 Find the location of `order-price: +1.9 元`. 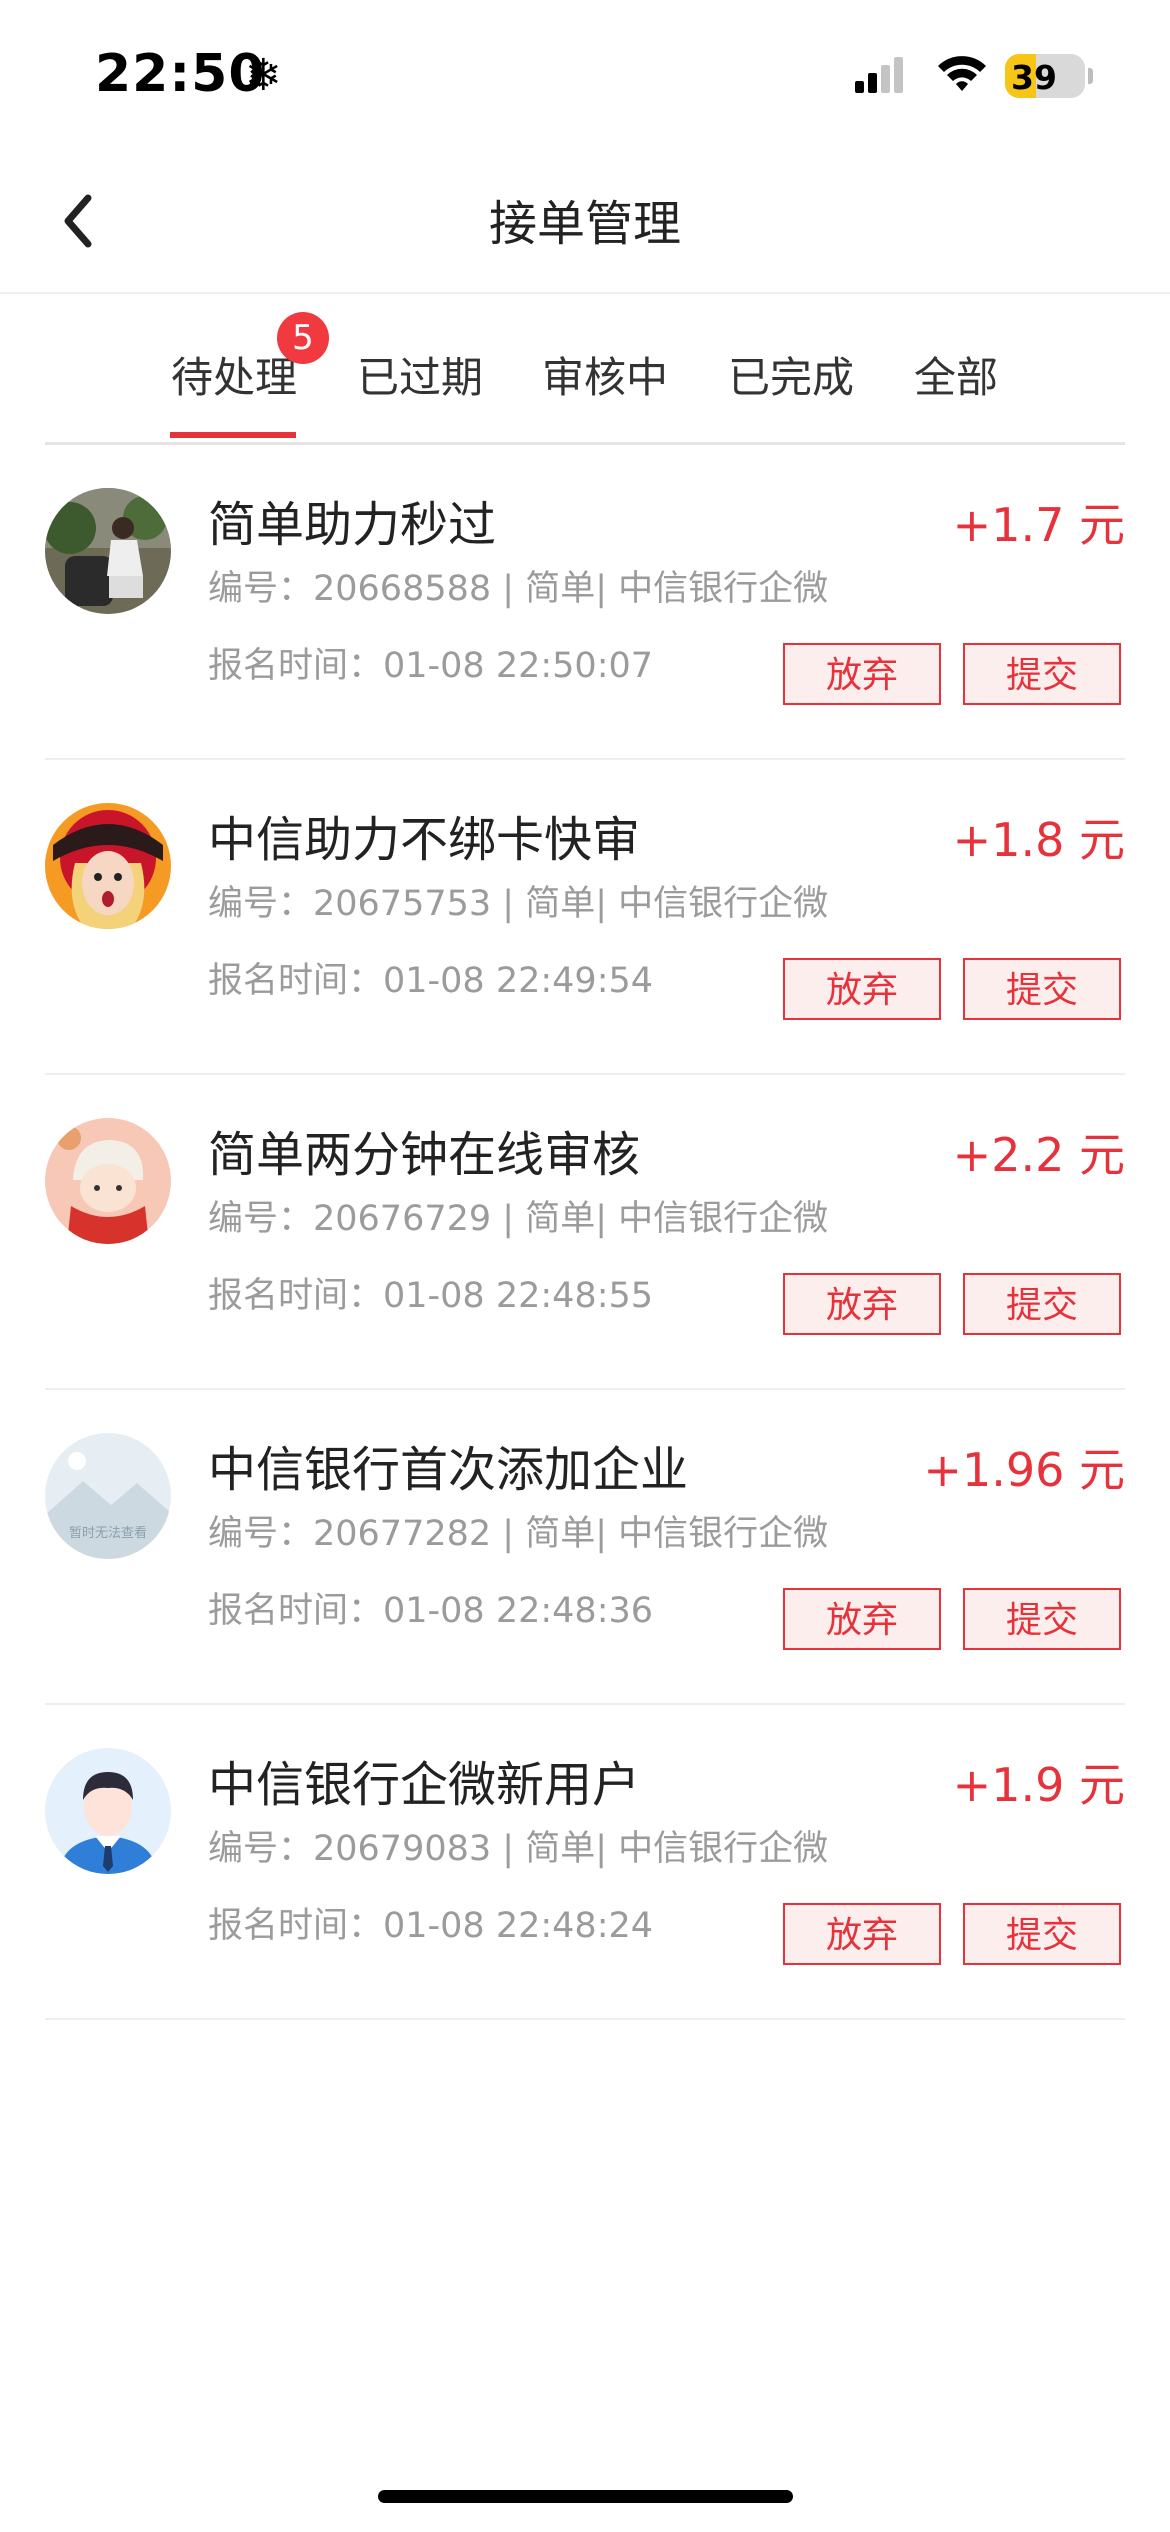

order-price: +1.9 元 is located at coordinates (1038, 1785).